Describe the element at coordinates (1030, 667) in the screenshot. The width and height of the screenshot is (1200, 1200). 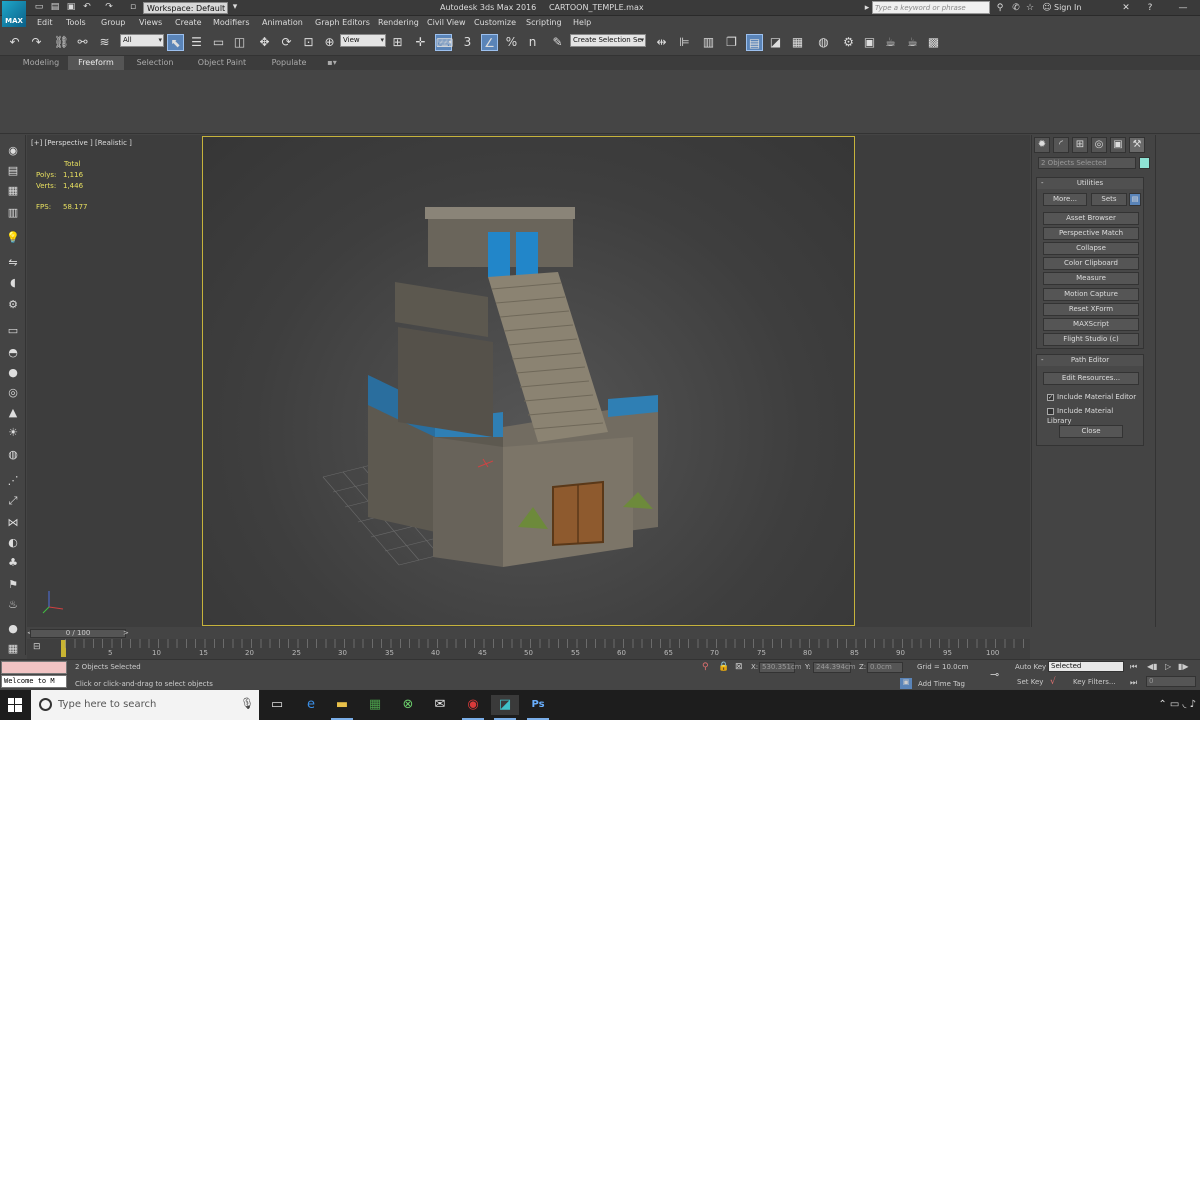
I see `auto-key-button: Auto Key` at that location.